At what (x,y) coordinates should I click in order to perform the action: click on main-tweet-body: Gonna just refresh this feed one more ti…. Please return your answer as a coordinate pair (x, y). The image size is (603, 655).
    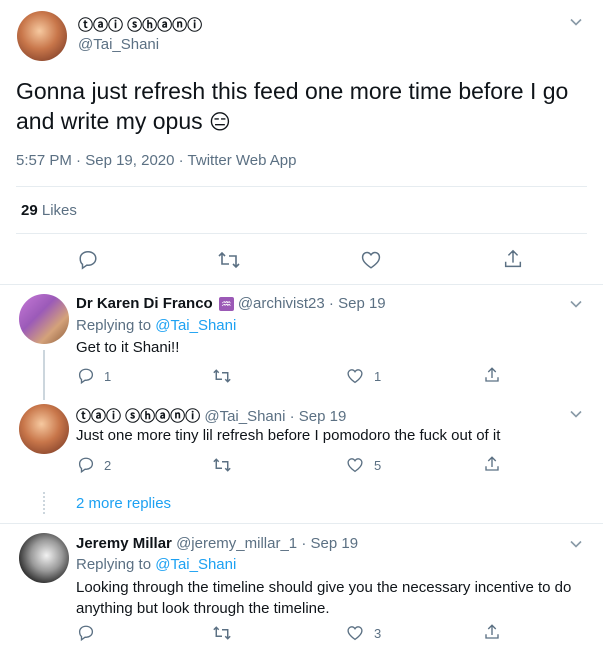
    Looking at the image, I should click on (292, 106).